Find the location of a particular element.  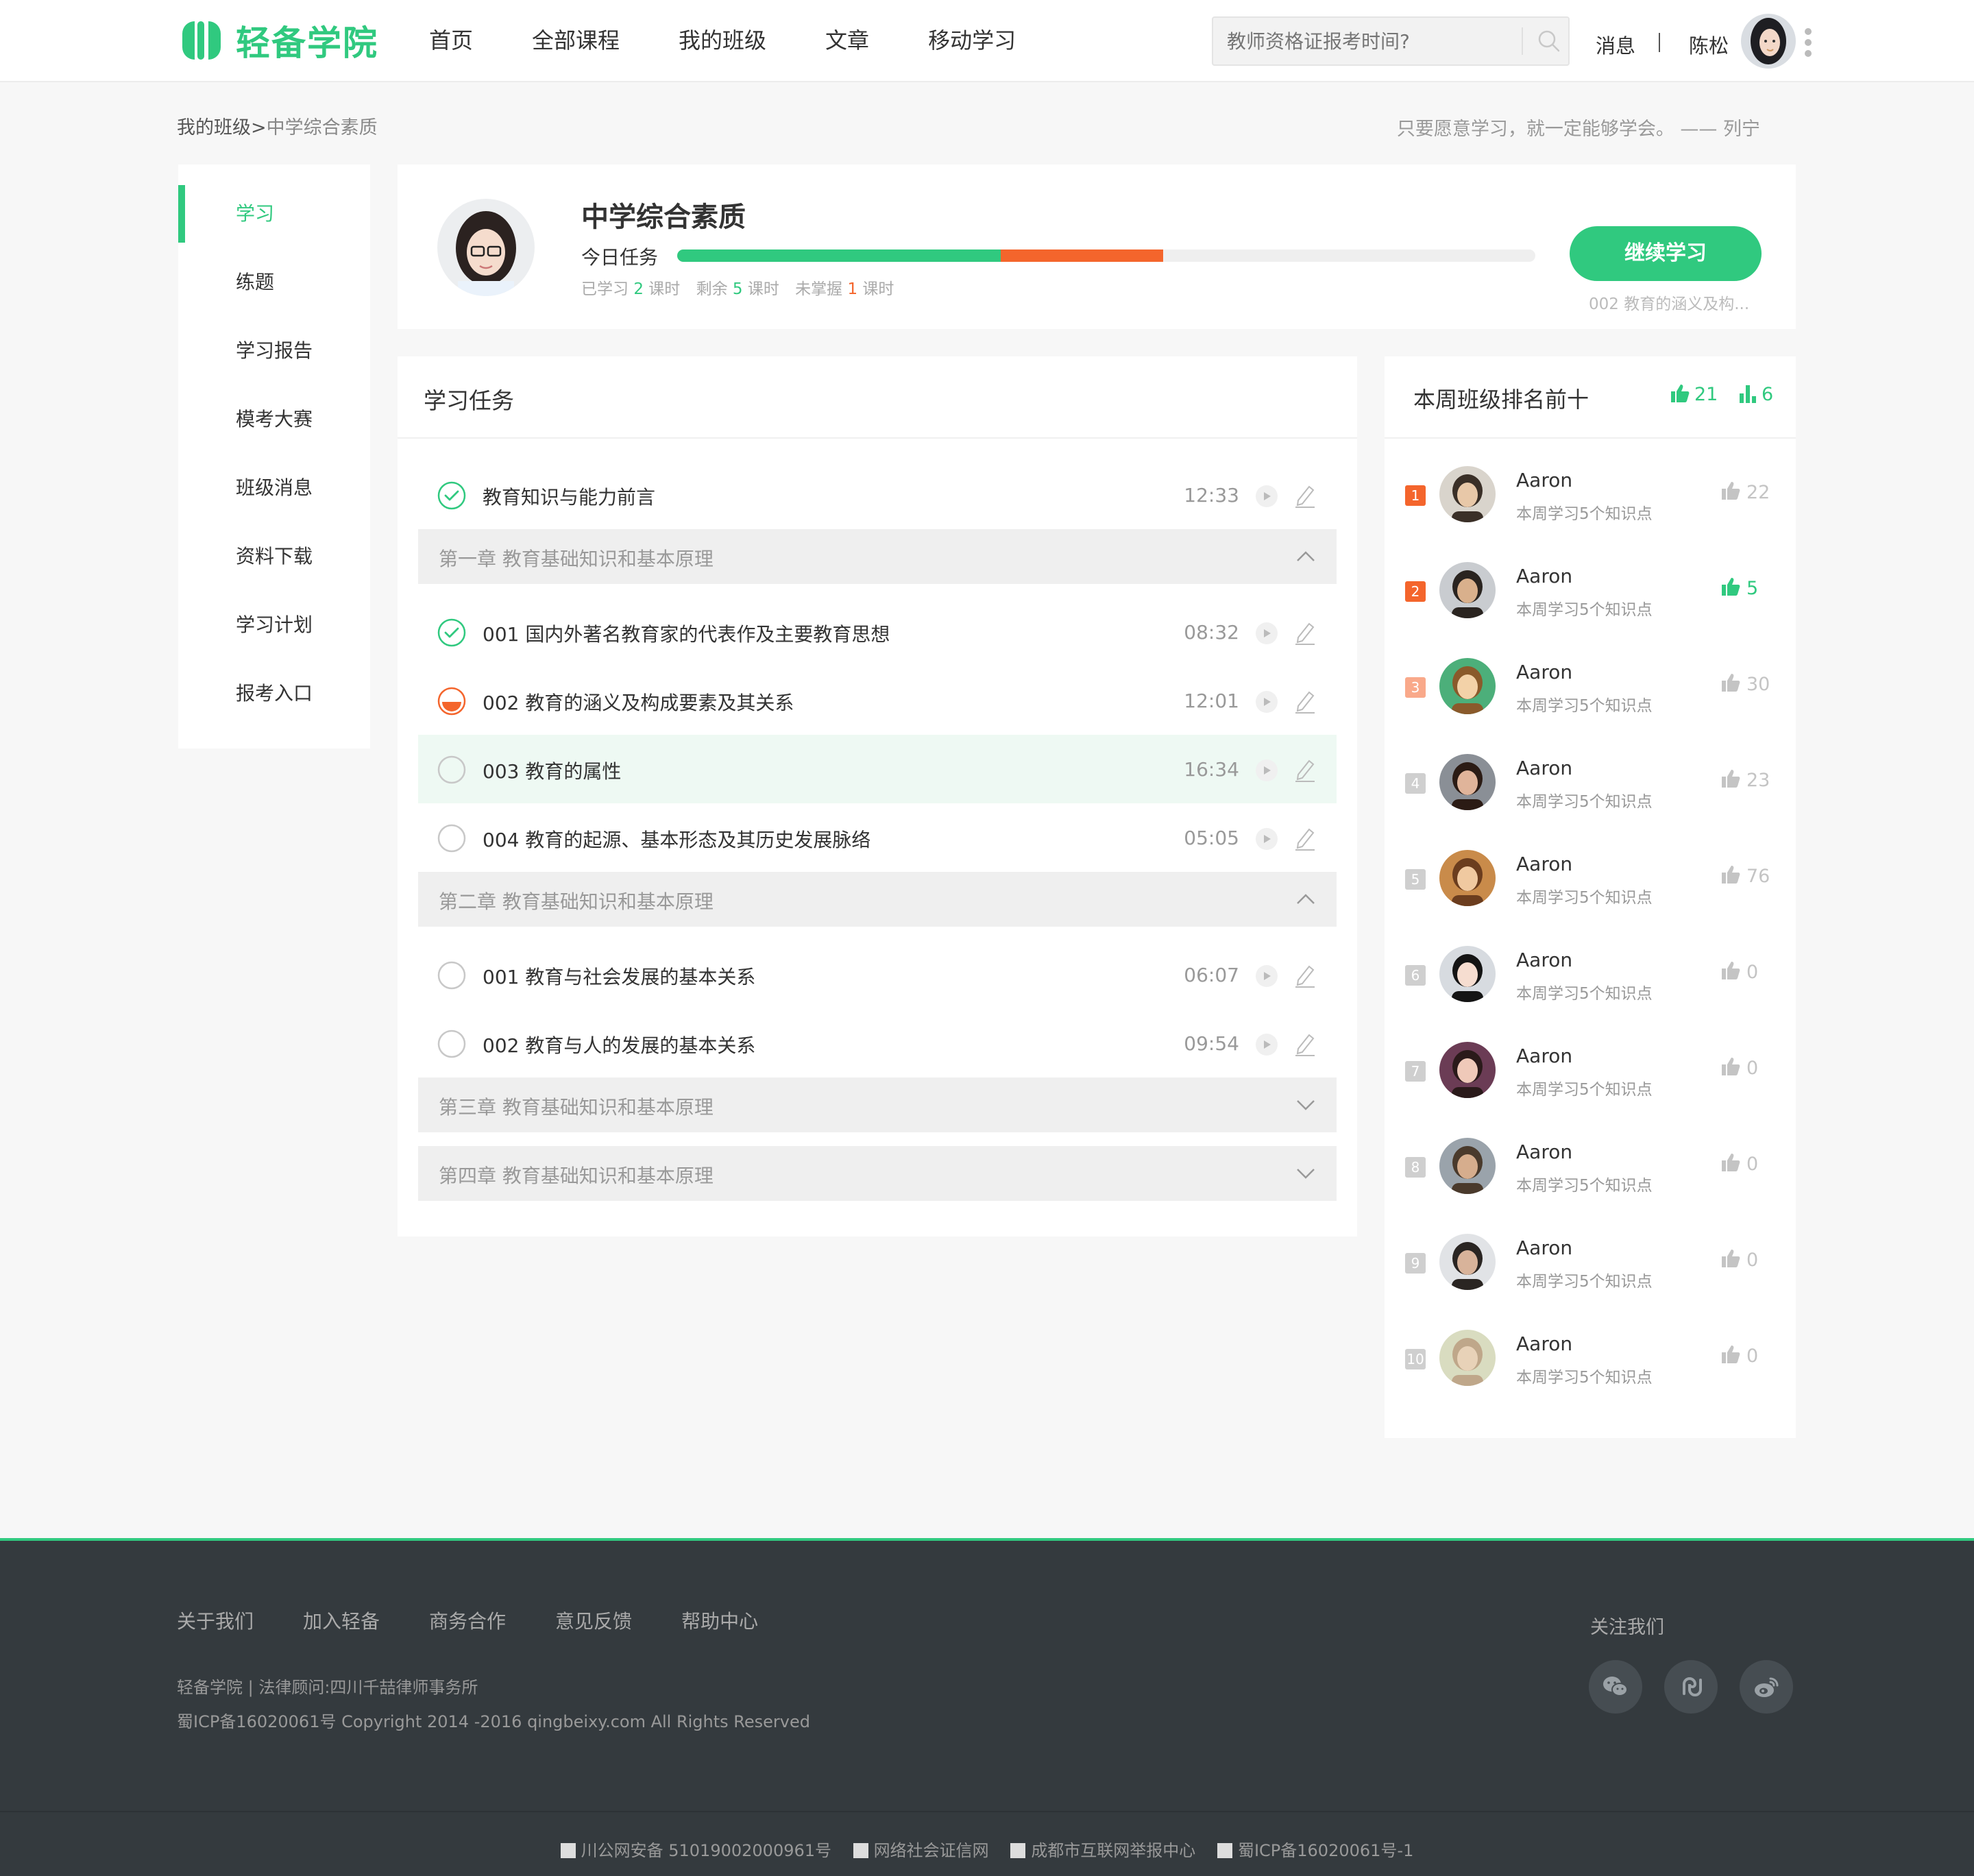

task-row: 001 教育与社会发展的基本关系 06:07 is located at coordinates (877, 974).